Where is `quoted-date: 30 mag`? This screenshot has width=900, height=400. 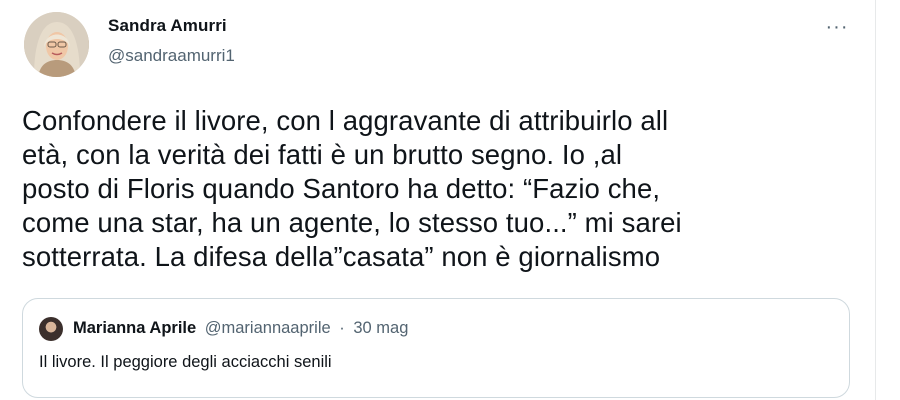
quoted-date: 30 mag is located at coordinates (381, 328).